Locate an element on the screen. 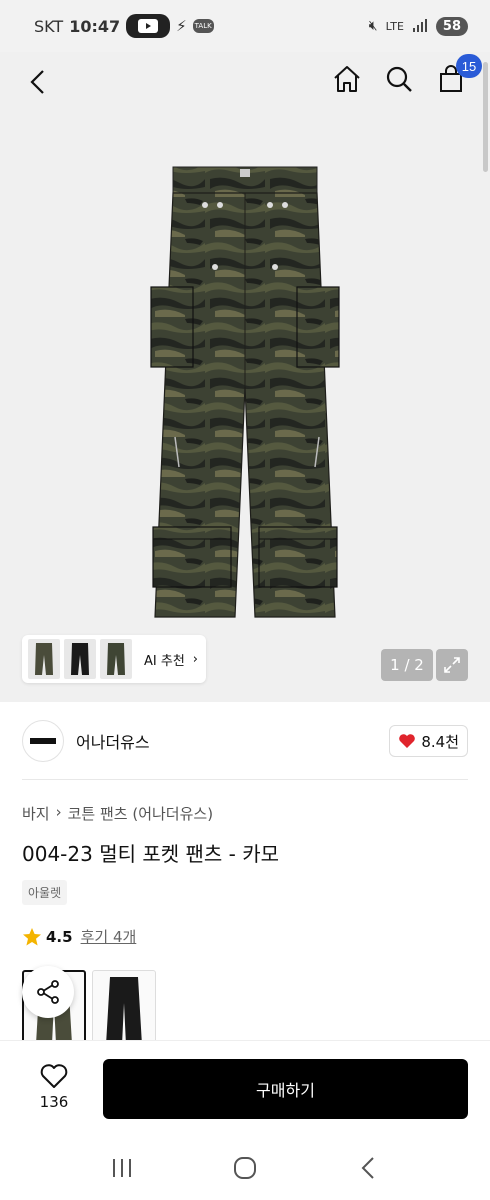 This screenshot has width=490, height=1200. chevron-left-icon is located at coordinates (37, 82).